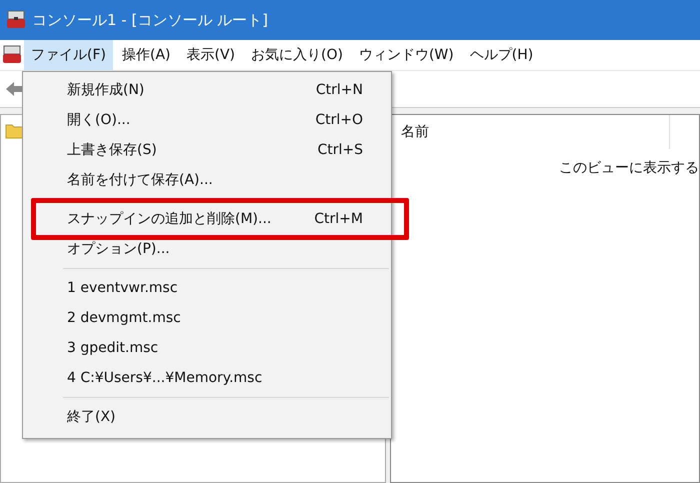 The height and width of the screenshot is (483, 700). Describe the element at coordinates (192, 150) in the screenshot. I see `menu-item: 上書き保存(S)` at that location.